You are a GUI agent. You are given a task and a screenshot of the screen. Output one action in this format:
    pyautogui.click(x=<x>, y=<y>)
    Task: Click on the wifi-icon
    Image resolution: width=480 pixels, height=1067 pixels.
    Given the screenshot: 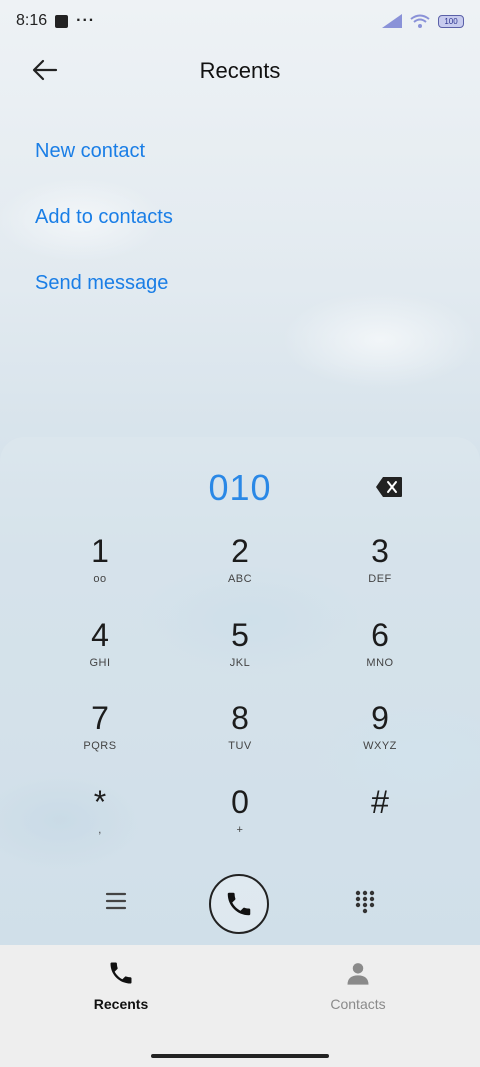 What is the action you would take?
    pyautogui.click(x=420, y=21)
    